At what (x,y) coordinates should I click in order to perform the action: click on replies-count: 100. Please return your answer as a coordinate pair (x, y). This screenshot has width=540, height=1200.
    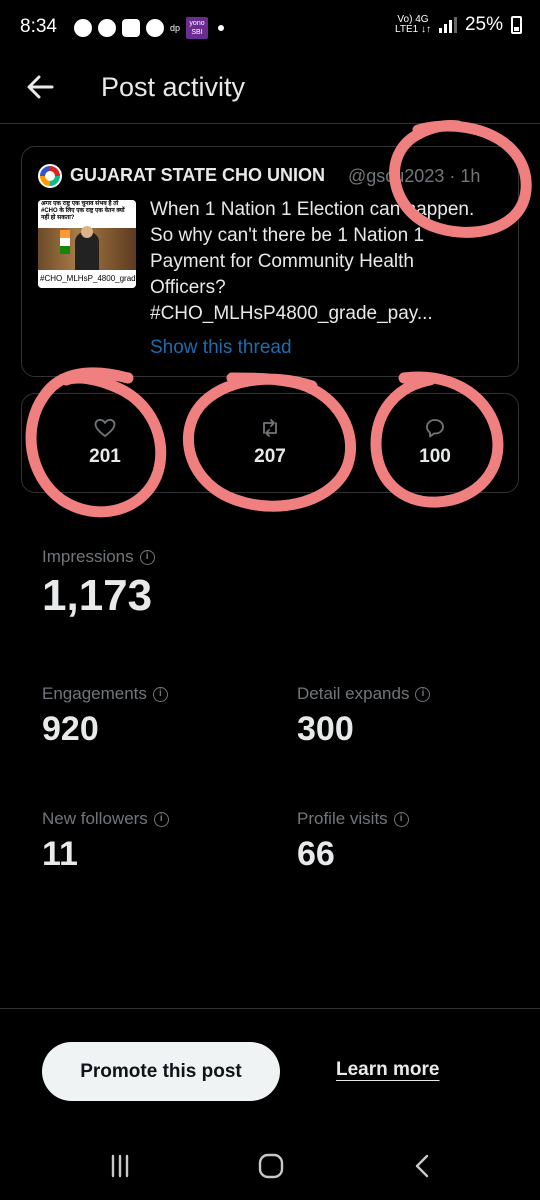
    Looking at the image, I should click on (435, 456).